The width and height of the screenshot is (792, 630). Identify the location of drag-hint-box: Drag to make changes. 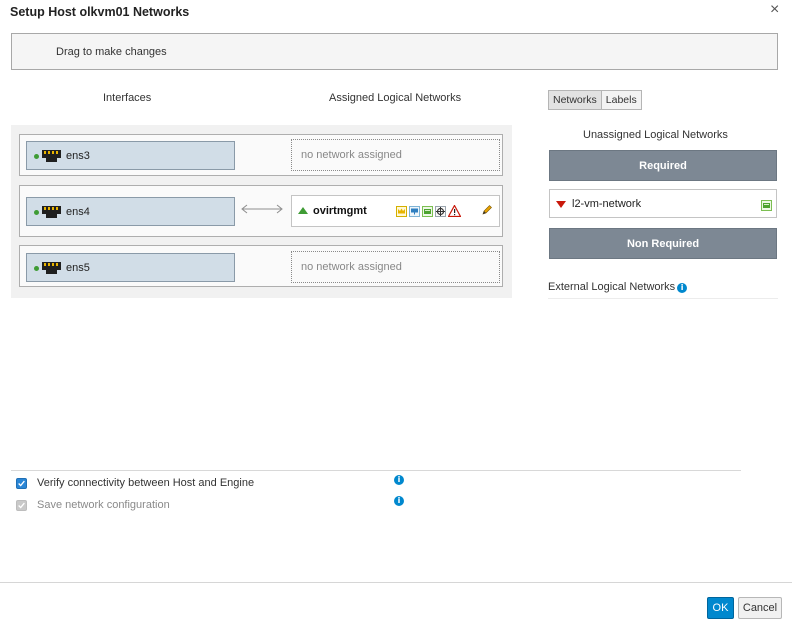
(394, 51).